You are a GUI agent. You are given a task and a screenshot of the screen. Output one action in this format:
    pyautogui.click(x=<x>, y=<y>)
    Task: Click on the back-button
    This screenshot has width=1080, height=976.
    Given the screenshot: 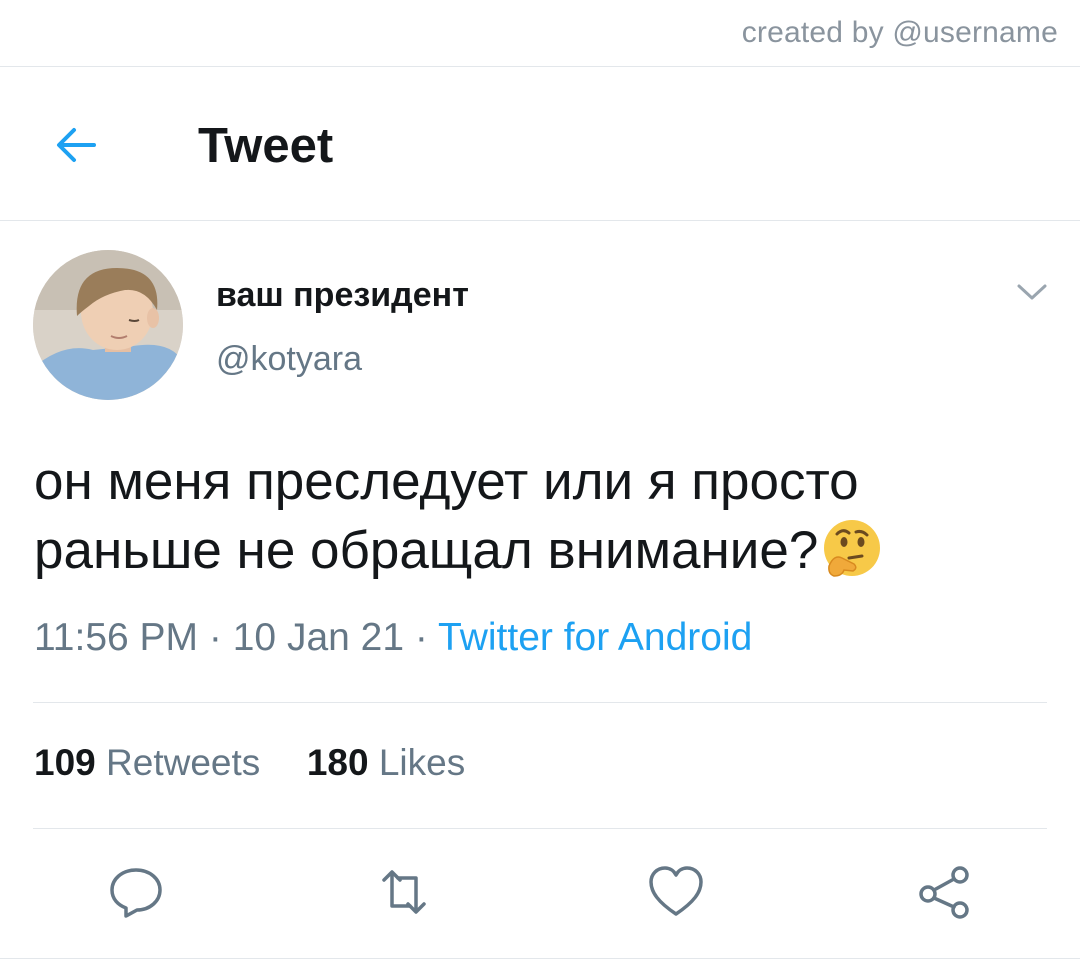 What is the action you would take?
    pyautogui.click(x=77, y=145)
    